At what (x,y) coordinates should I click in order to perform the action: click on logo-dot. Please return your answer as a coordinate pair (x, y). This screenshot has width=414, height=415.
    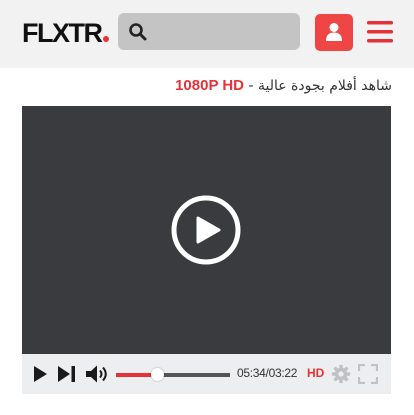
    Looking at the image, I should click on (105, 39).